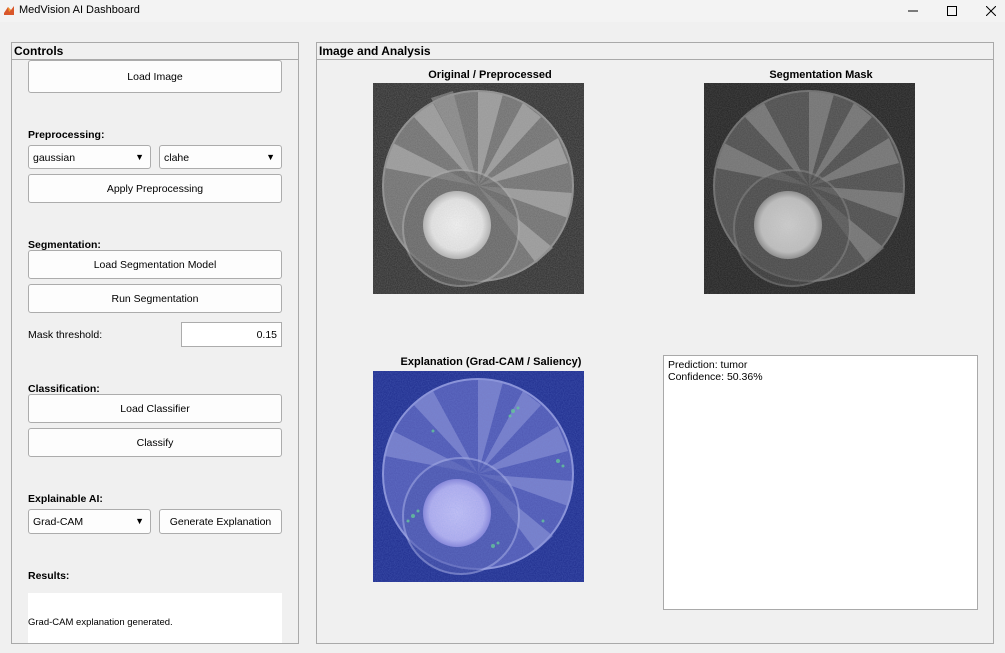  I want to click on mask-threshold-value: 0.15, so click(266, 335).